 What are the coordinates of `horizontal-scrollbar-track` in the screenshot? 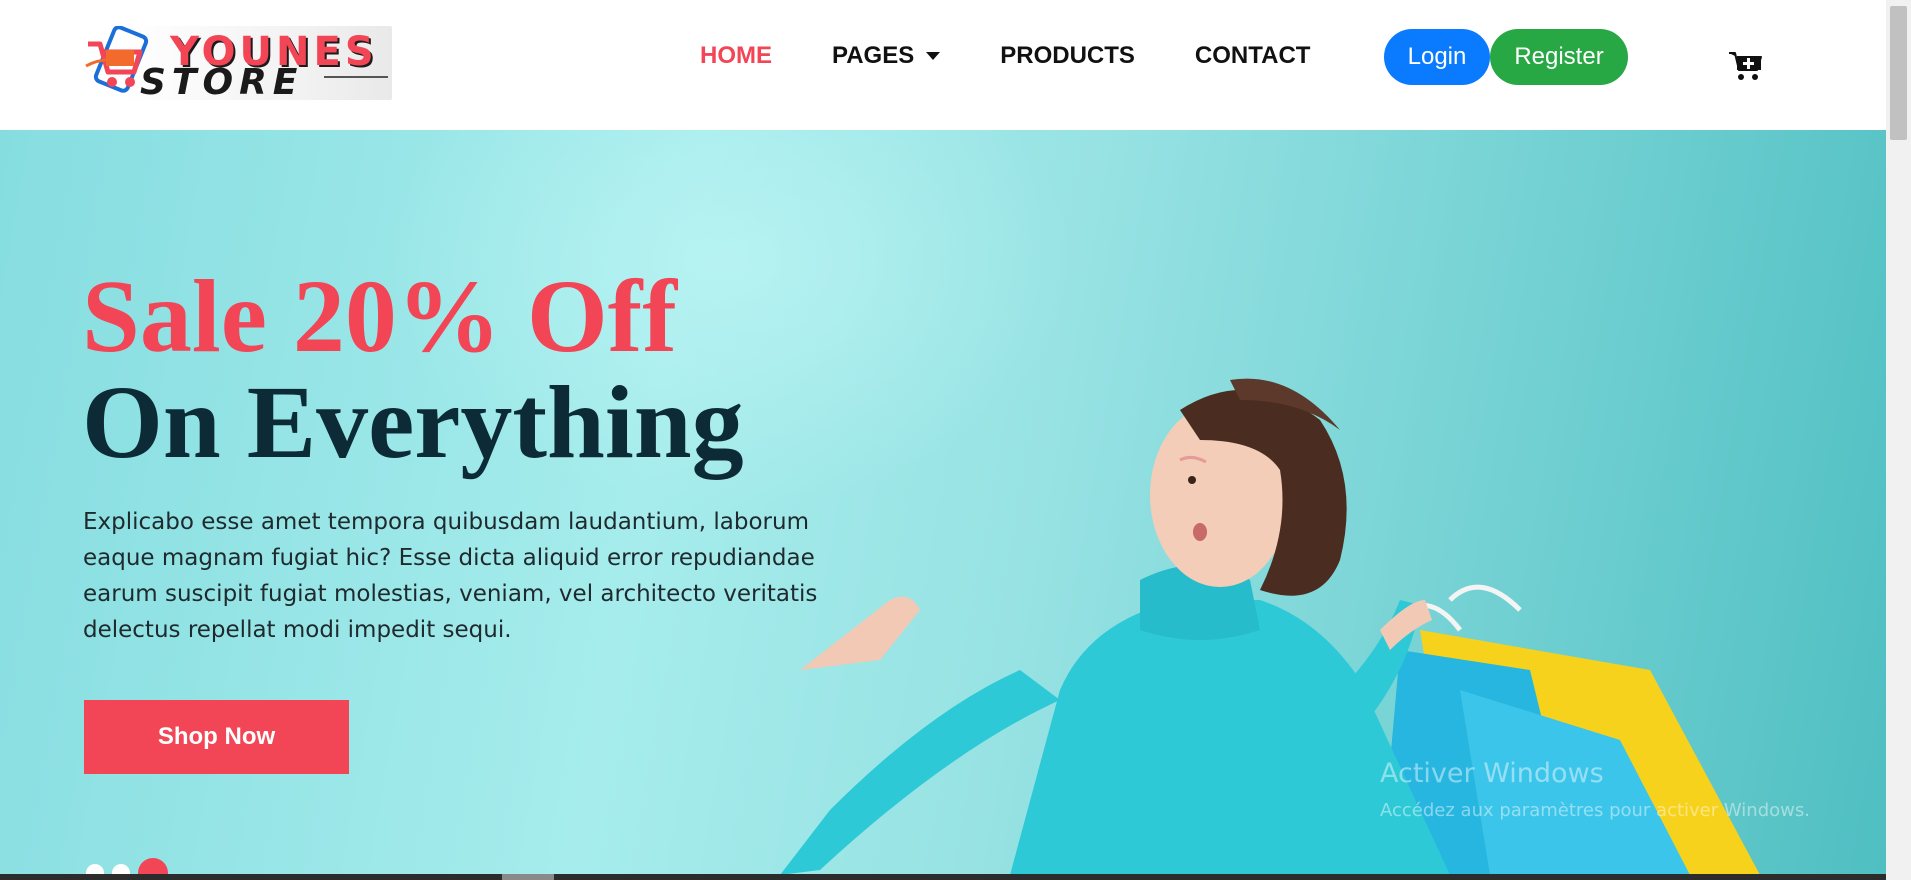 It's located at (943, 877).